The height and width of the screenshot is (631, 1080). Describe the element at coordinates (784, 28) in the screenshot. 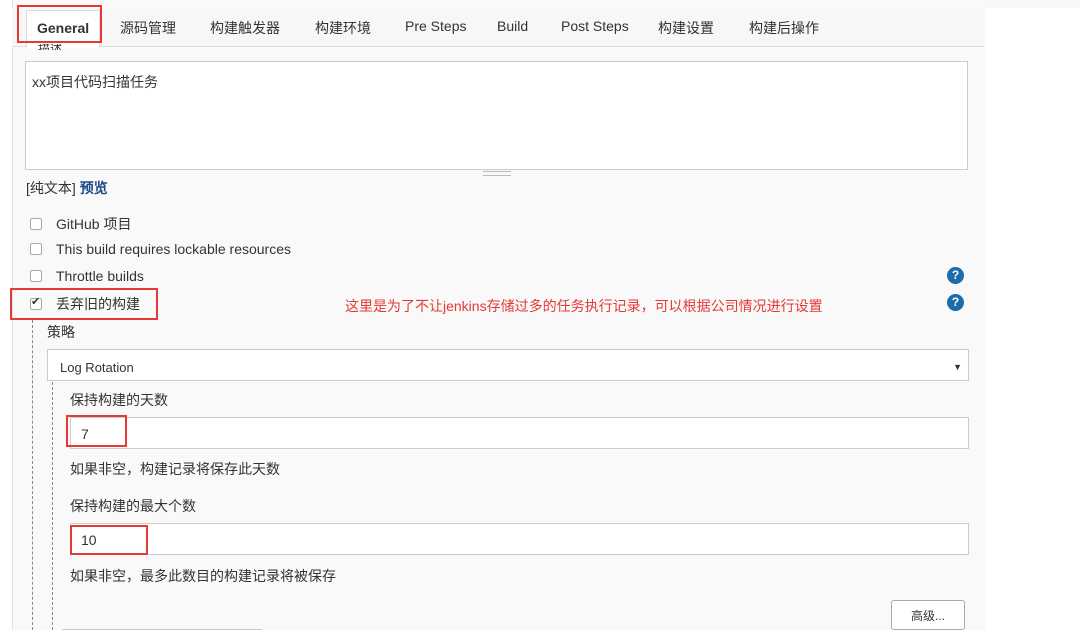

I see `tab-post-build-actions: 构建后操作` at that location.